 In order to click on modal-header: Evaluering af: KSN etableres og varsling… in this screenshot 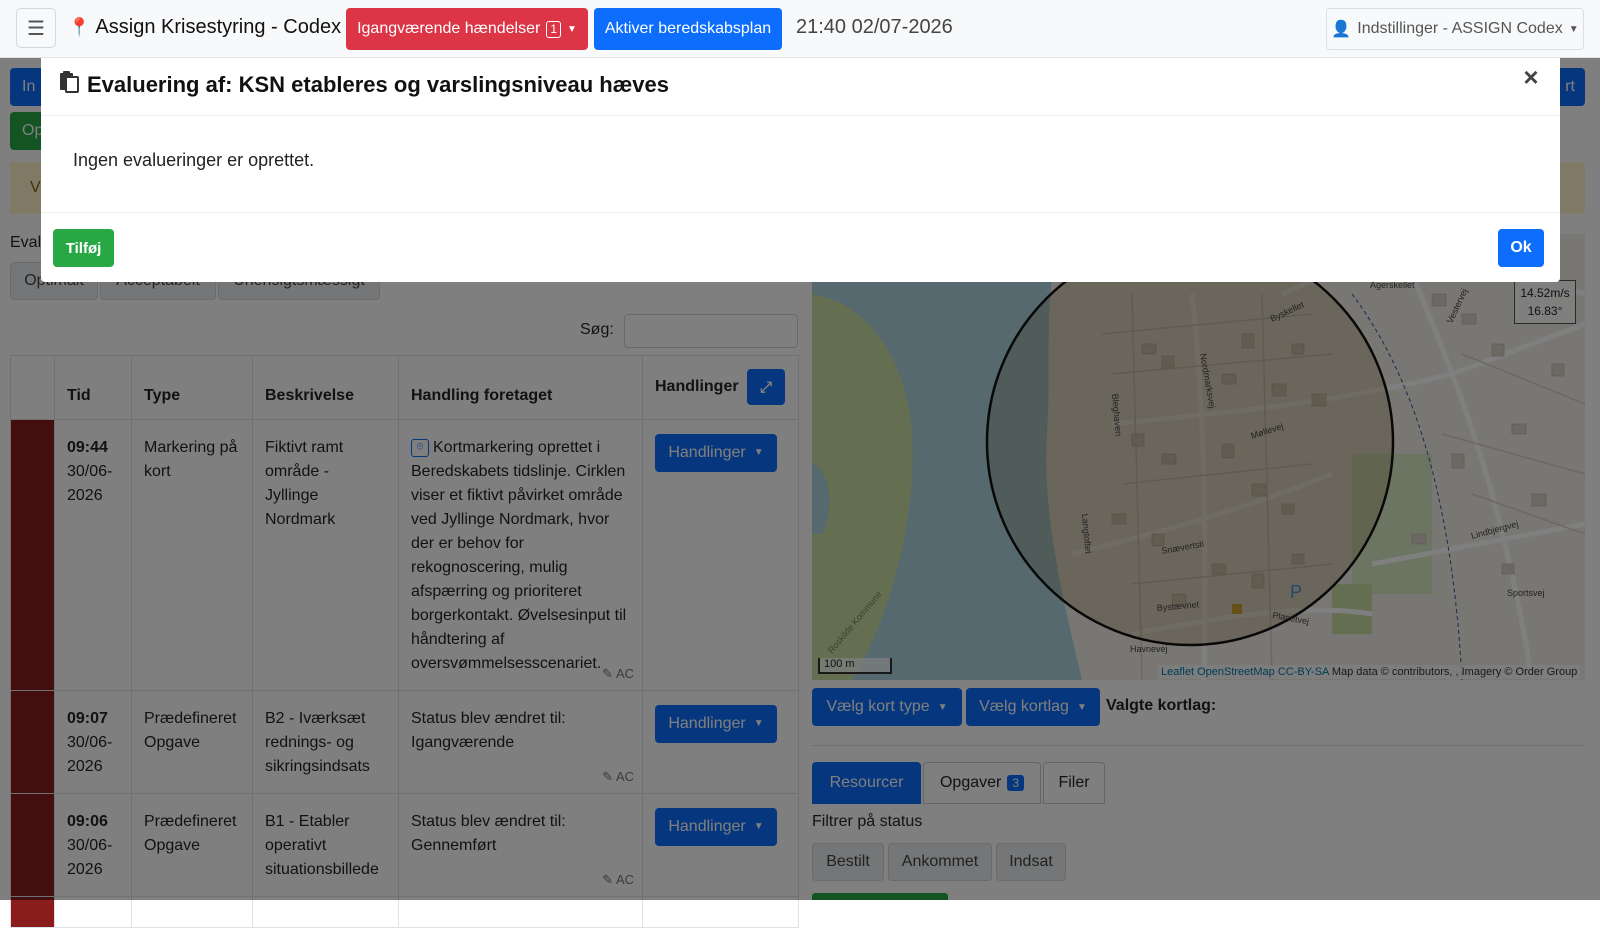, I will do `click(800, 87)`.